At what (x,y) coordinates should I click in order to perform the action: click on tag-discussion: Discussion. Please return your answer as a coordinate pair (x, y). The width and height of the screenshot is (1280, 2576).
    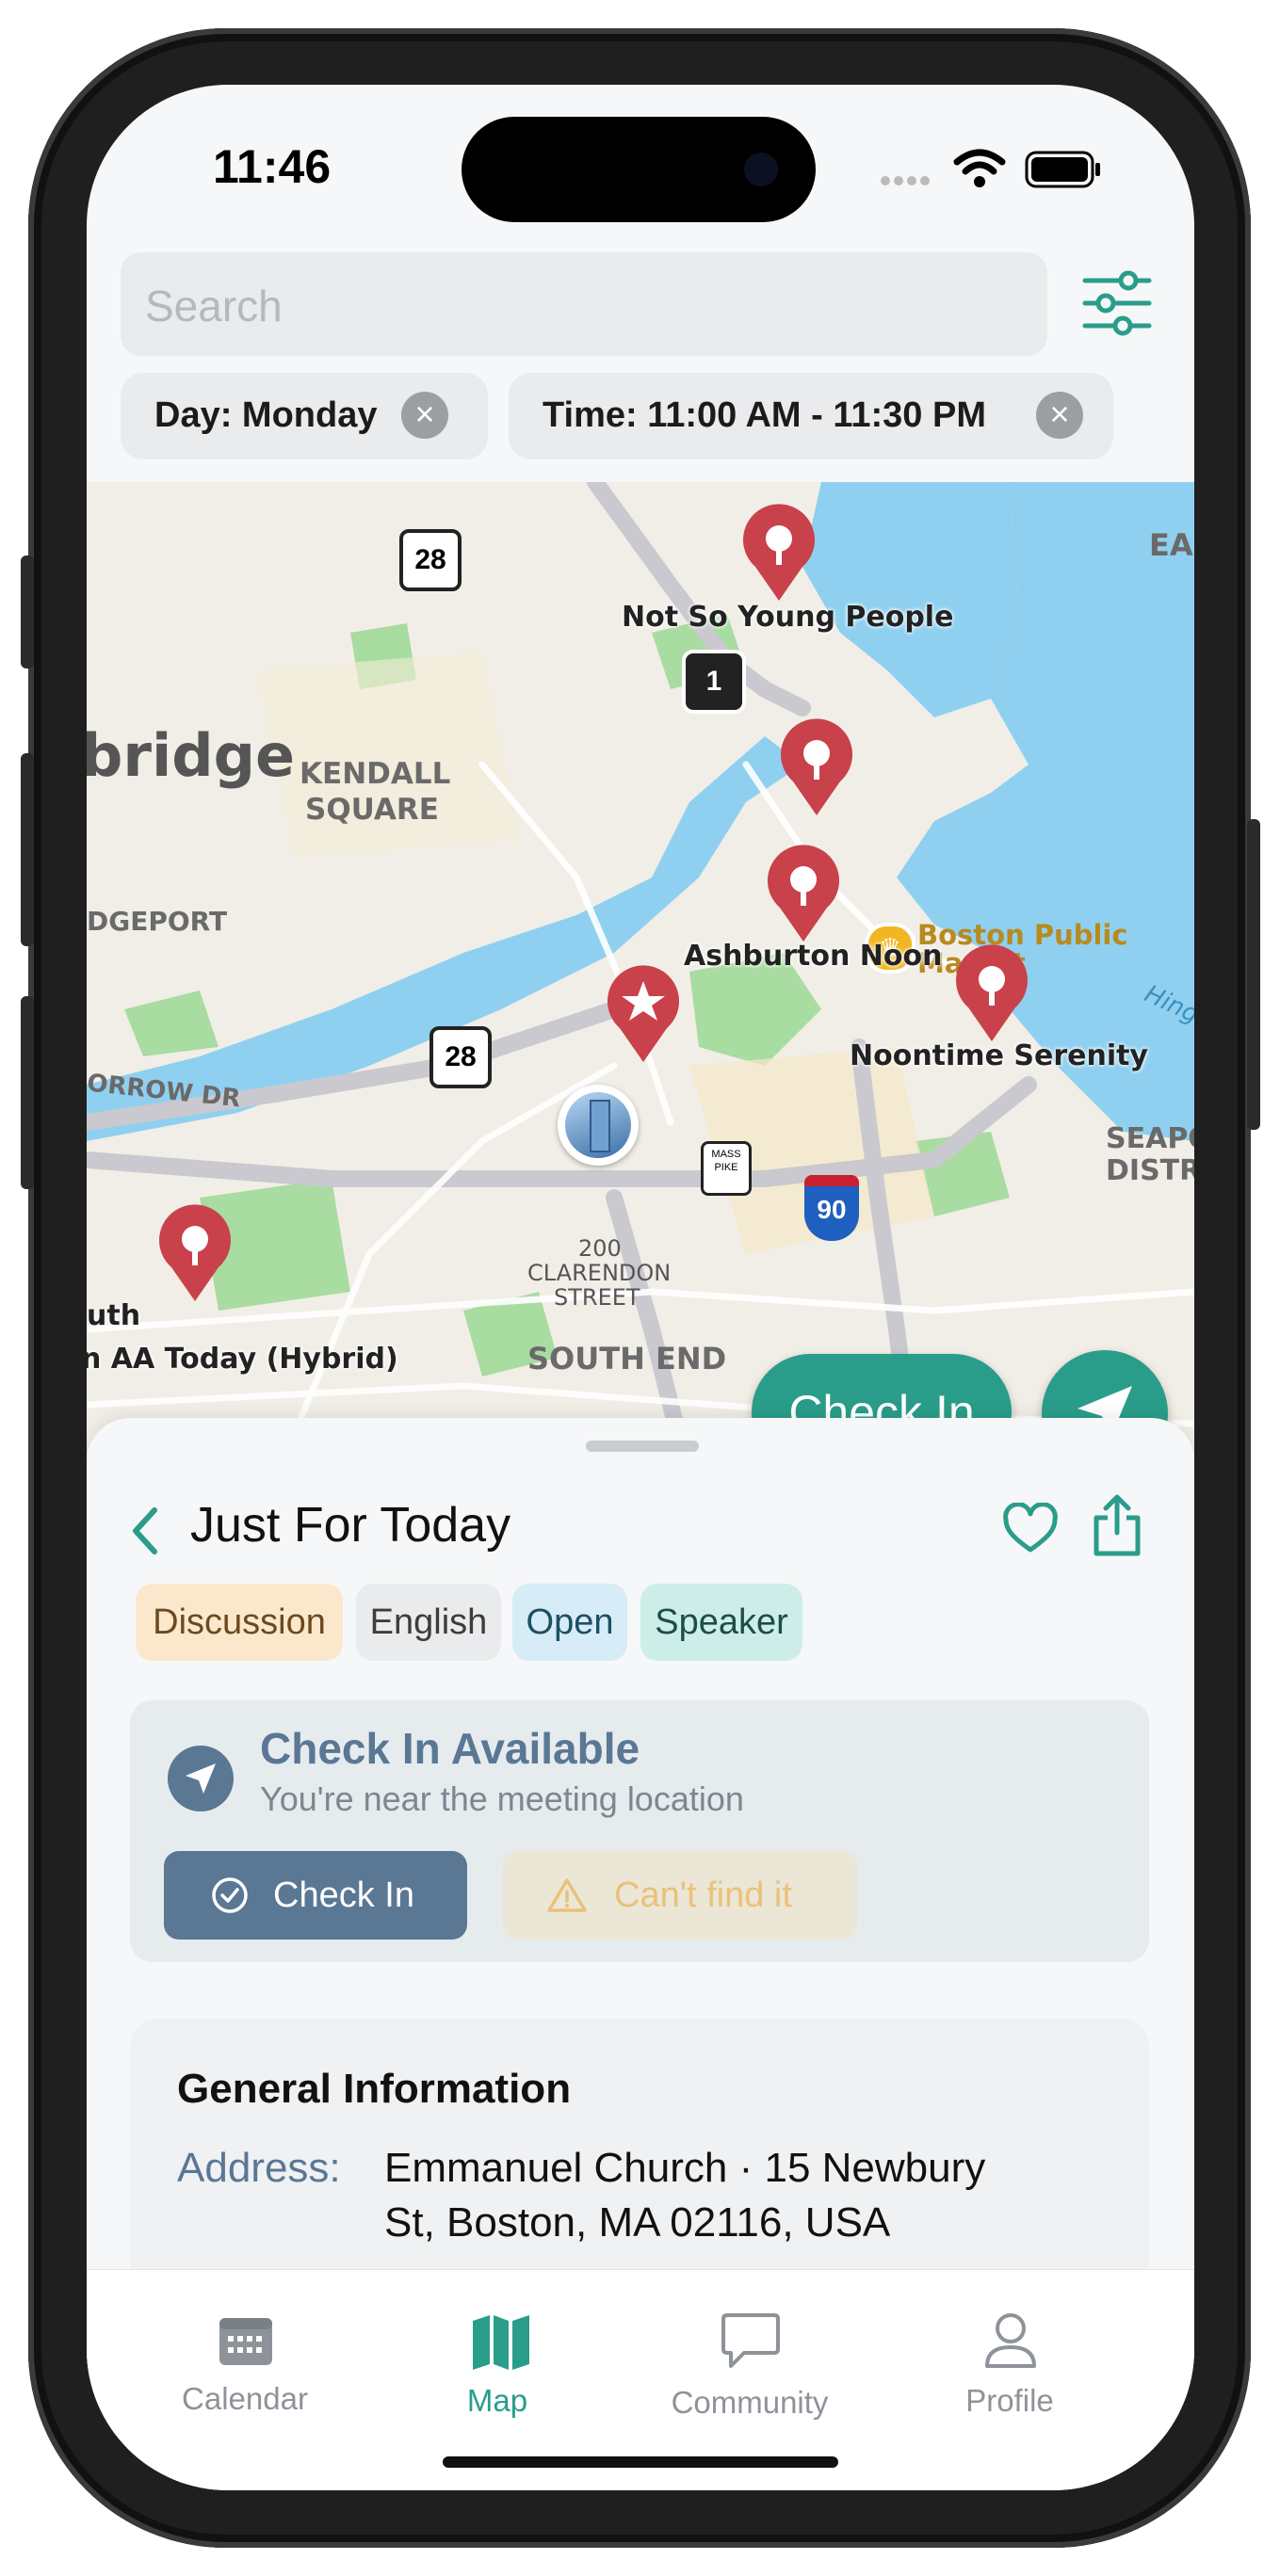
    Looking at the image, I should click on (240, 1622).